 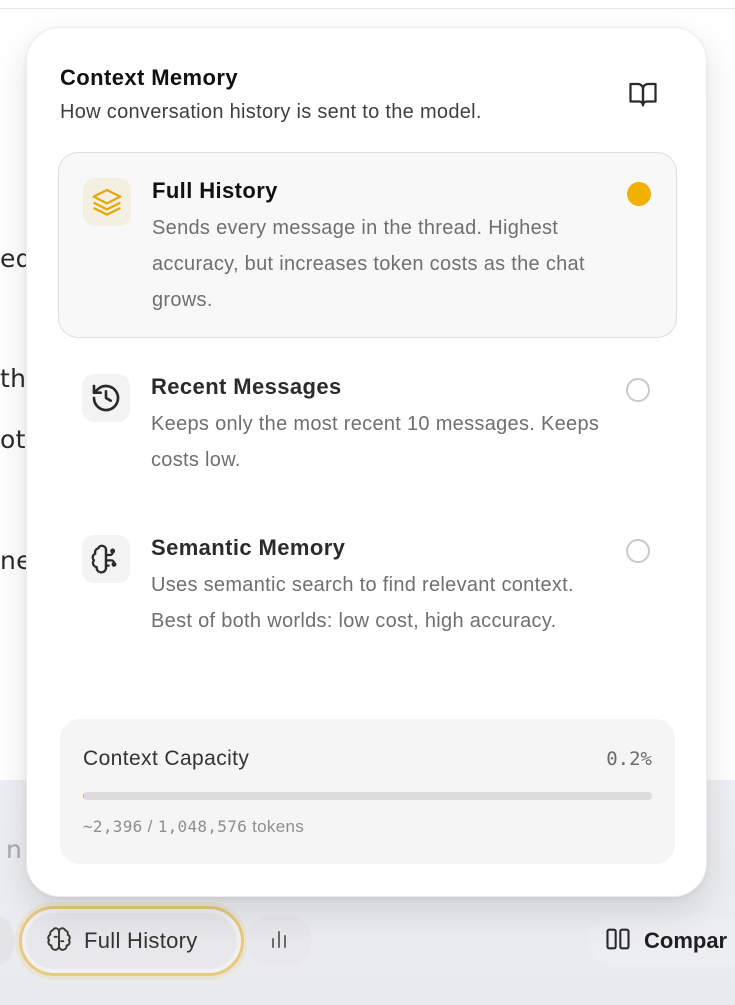 I want to click on capacity-label: Context Capacity, so click(x=166, y=758).